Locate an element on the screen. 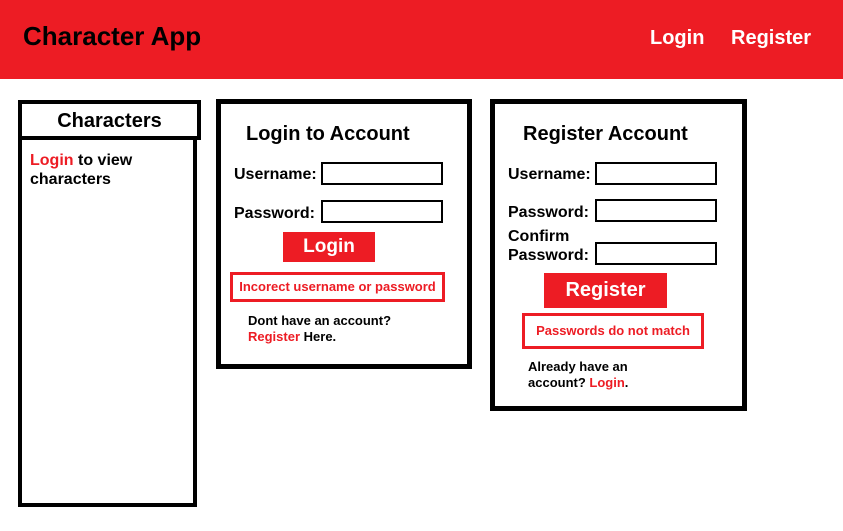  register-username-input is located at coordinates (656, 173).